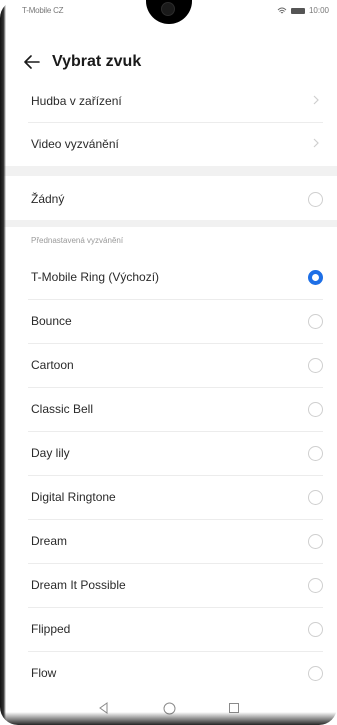 Image resolution: width=337 pixels, height=725 pixels. Describe the element at coordinates (168, 629) in the screenshot. I see `ringtone-row: Flipped` at that location.